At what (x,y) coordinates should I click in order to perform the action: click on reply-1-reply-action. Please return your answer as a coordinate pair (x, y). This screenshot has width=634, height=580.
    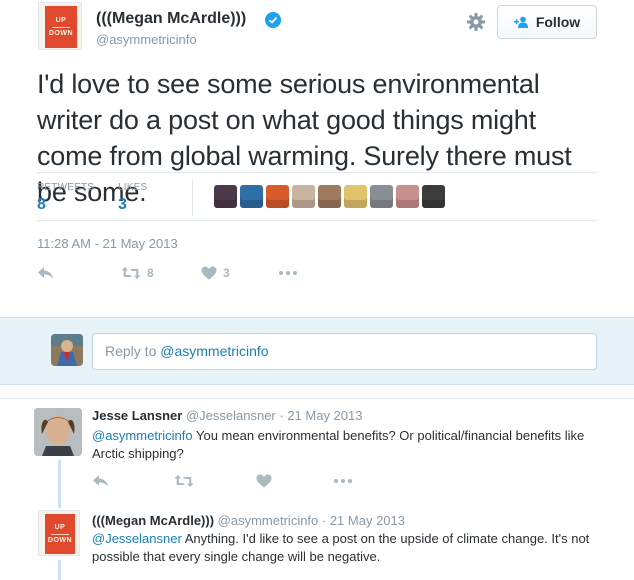
    Looking at the image, I should click on (100, 481).